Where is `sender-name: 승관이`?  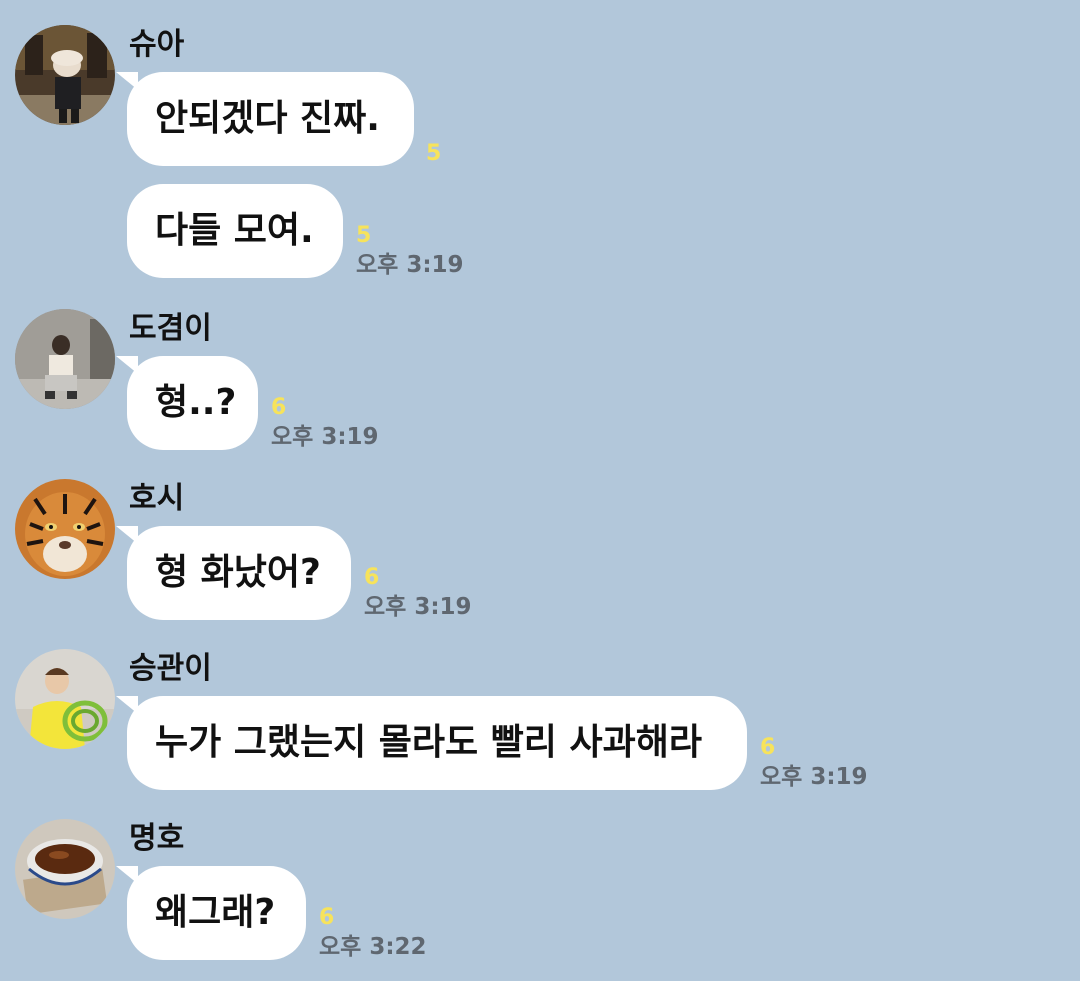 sender-name: 승관이 is located at coordinates (170, 668).